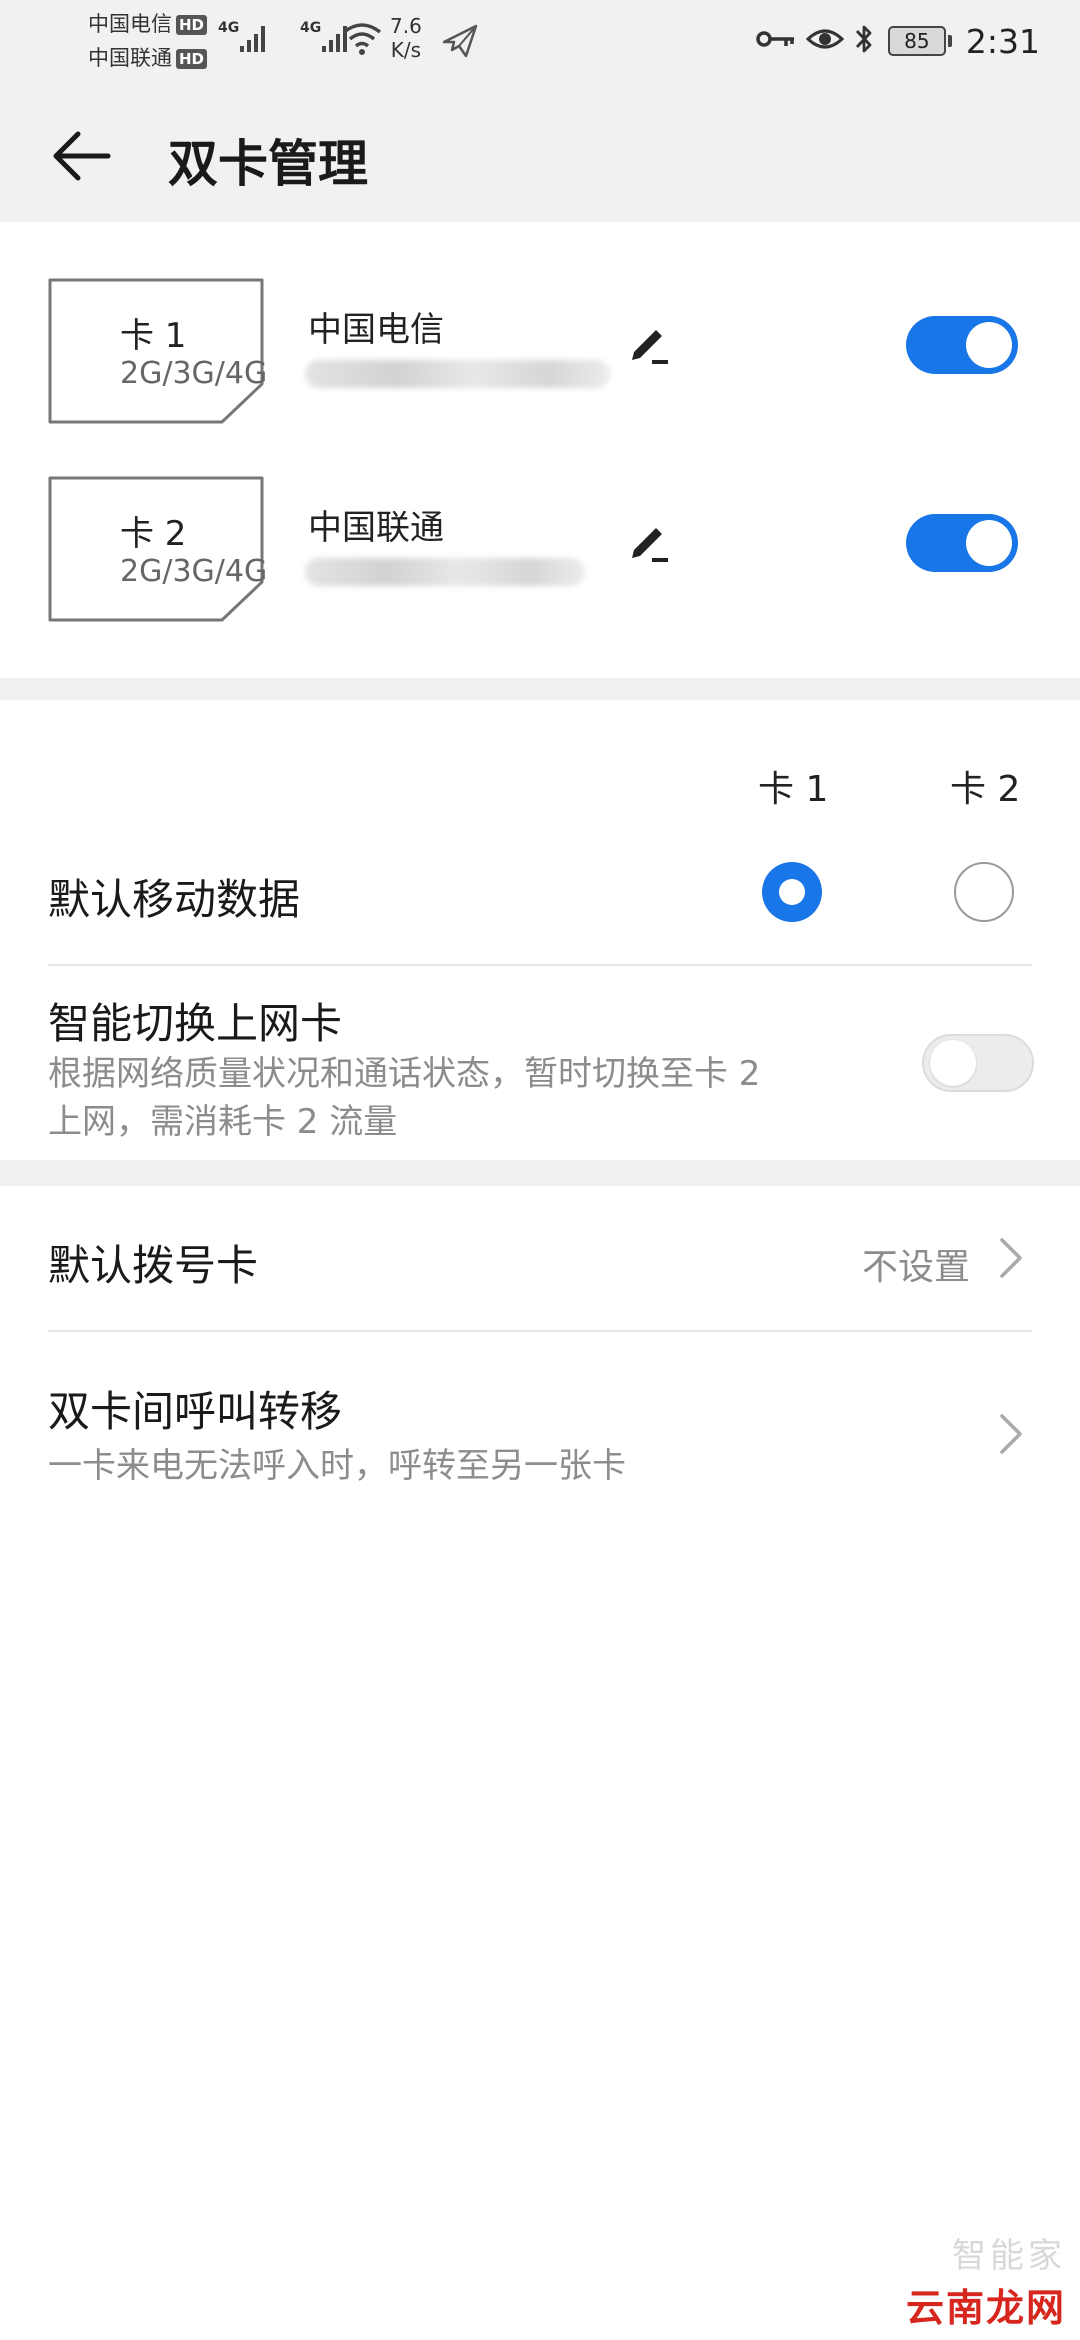 The height and width of the screenshot is (2340, 1080). What do you see at coordinates (540, 1259) in the screenshot?
I see `default-dial-row: 默认拨号卡 不设置` at bounding box center [540, 1259].